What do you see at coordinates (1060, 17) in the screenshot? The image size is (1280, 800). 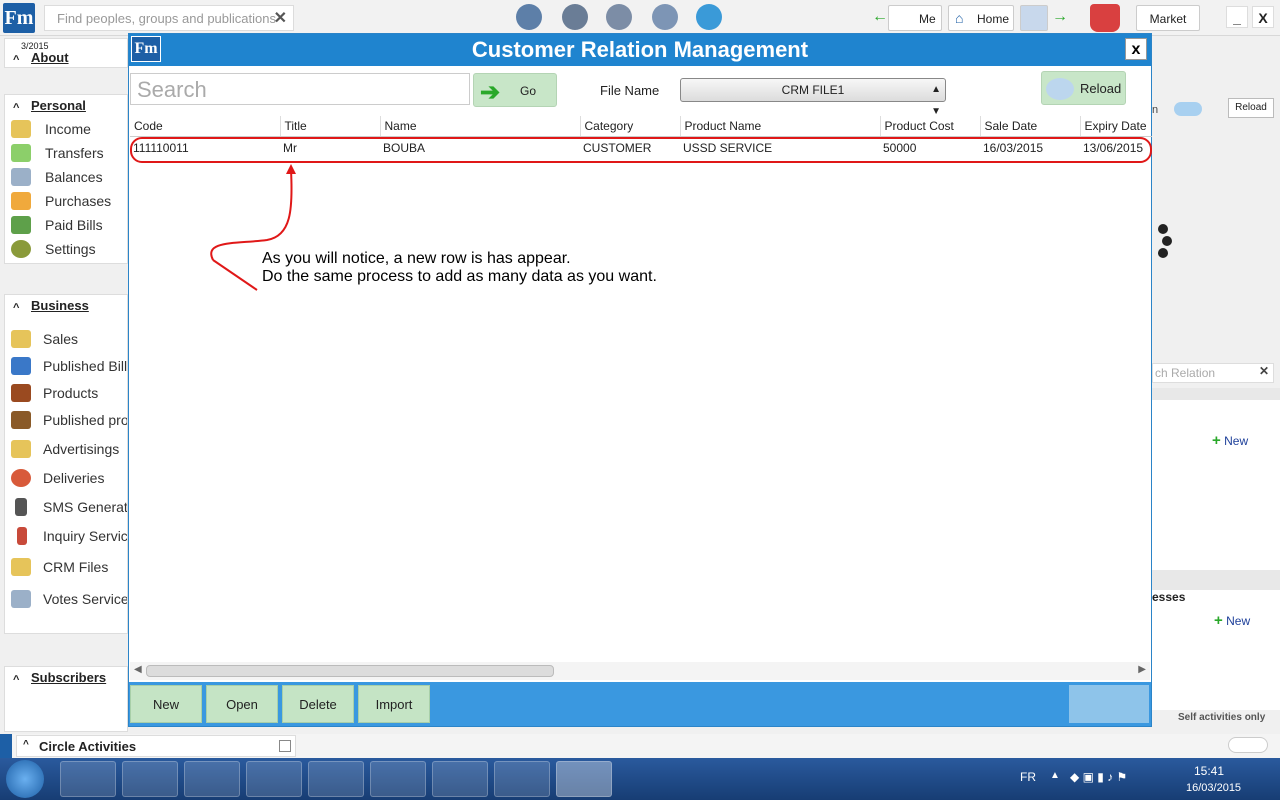 I see `forward-arrow-icon: →` at bounding box center [1060, 17].